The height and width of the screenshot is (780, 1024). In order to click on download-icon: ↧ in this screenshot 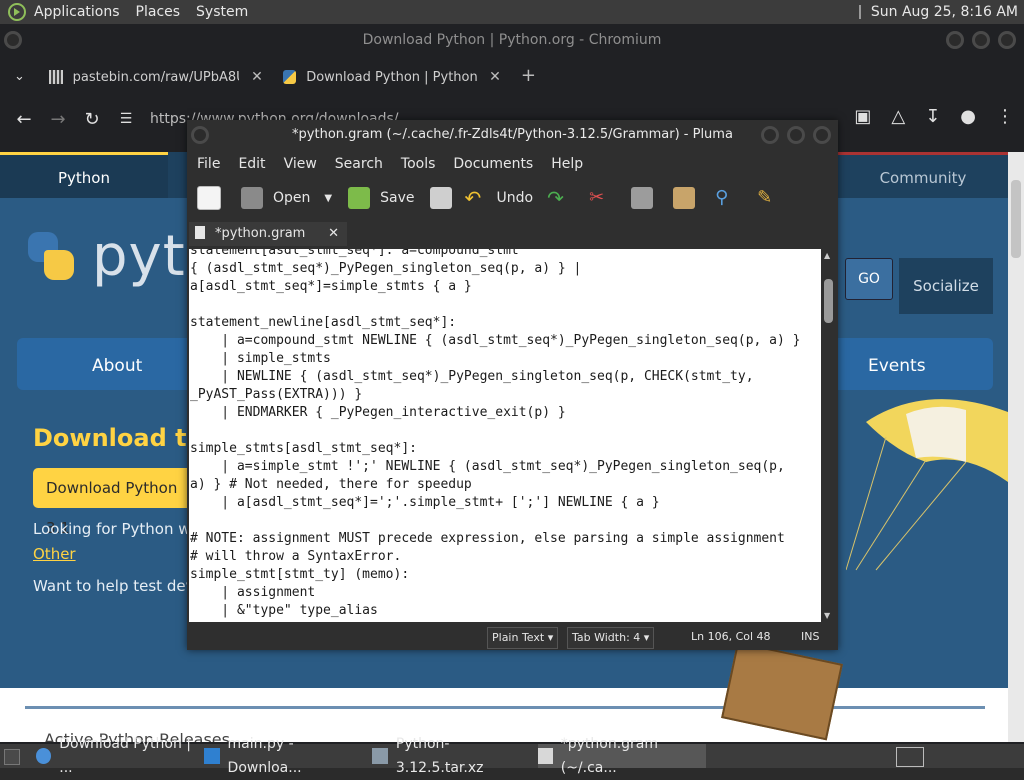, I will do `click(932, 116)`.